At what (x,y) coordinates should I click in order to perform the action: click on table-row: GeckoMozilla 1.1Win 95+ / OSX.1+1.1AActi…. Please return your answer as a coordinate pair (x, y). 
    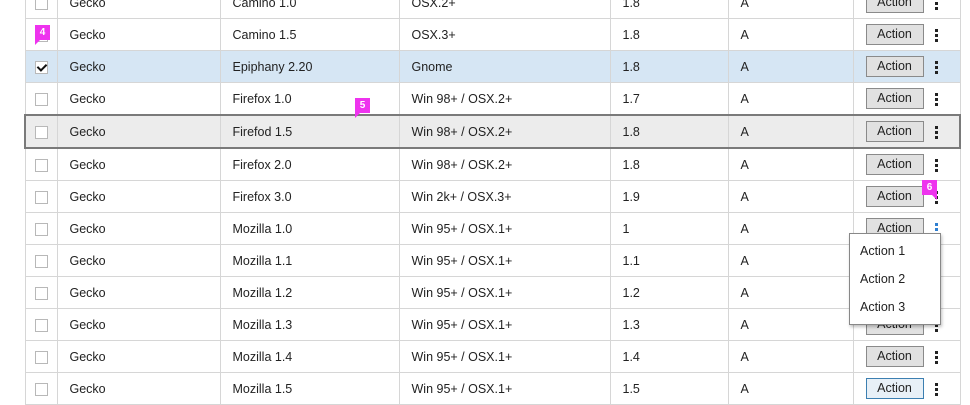
    Looking at the image, I should click on (492, 260).